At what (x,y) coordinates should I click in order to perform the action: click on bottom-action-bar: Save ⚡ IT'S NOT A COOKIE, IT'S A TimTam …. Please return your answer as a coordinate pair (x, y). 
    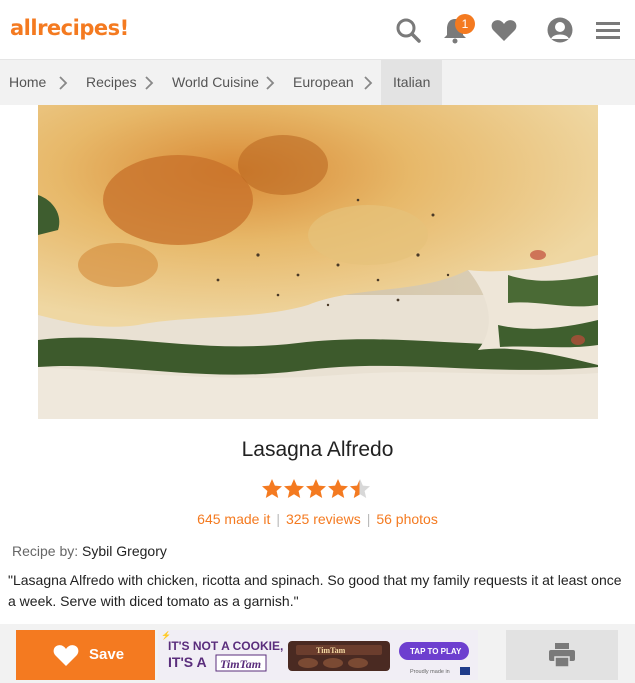
    Looking at the image, I should click on (317, 653).